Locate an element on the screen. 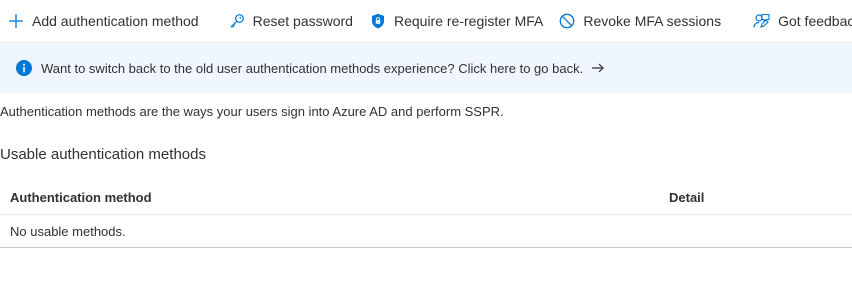 The height and width of the screenshot is (302, 852). got-feedback-label: Got feedback? is located at coordinates (815, 21).